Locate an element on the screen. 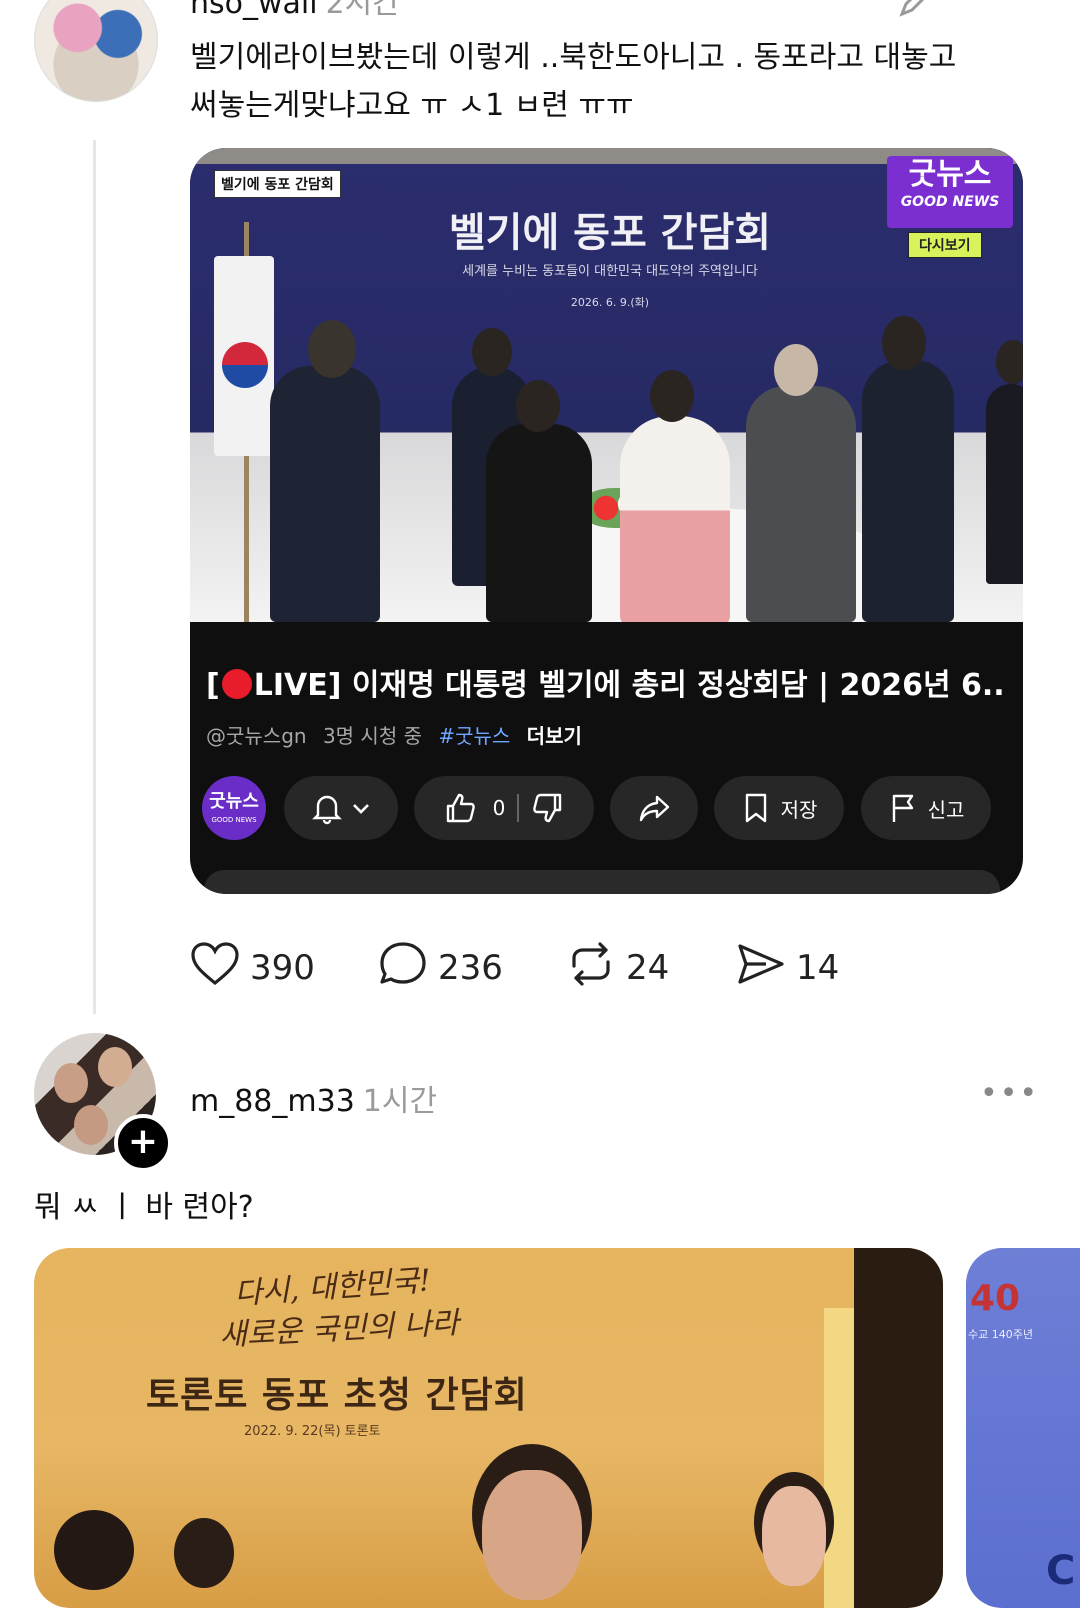 Image resolution: width=1080 pixels, height=1608 pixels. post-header: m_88_m33 1시간 is located at coordinates (313, 1098).